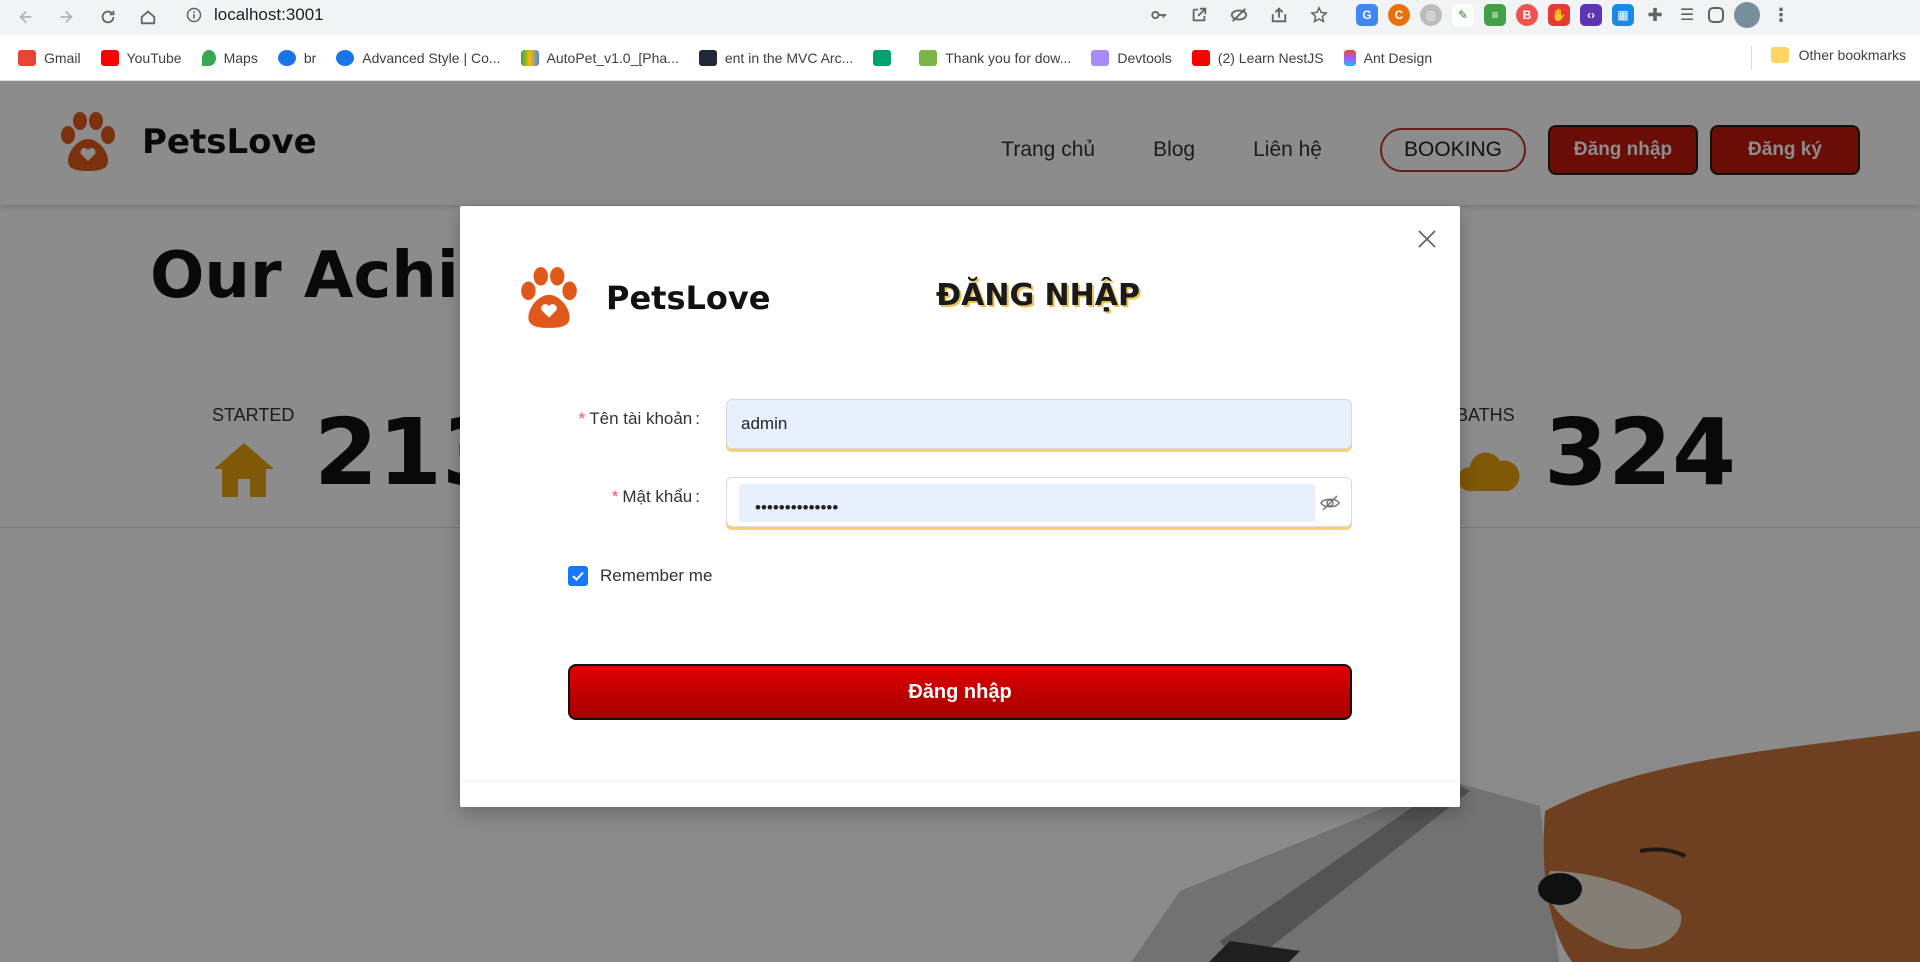 Image resolution: width=1920 pixels, height=962 pixels. What do you see at coordinates (286, 57) in the screenshot?
I see `br-icon` at bounding box center [286, 57].